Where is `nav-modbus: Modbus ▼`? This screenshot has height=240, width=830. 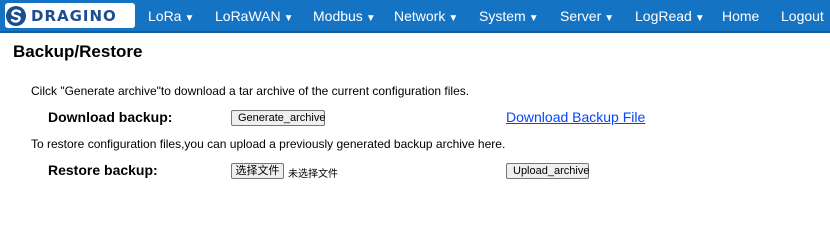 nav-modbus: Modbus ▼ is located at coordinates (344, 16).